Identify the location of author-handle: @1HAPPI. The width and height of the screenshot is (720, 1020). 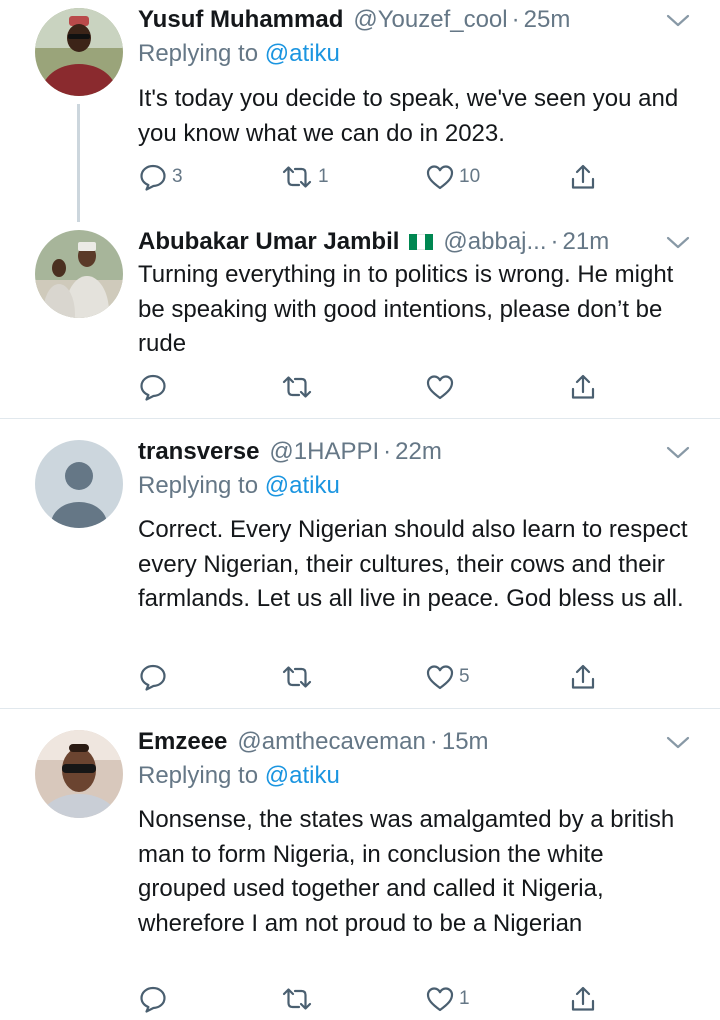
(324, 452).